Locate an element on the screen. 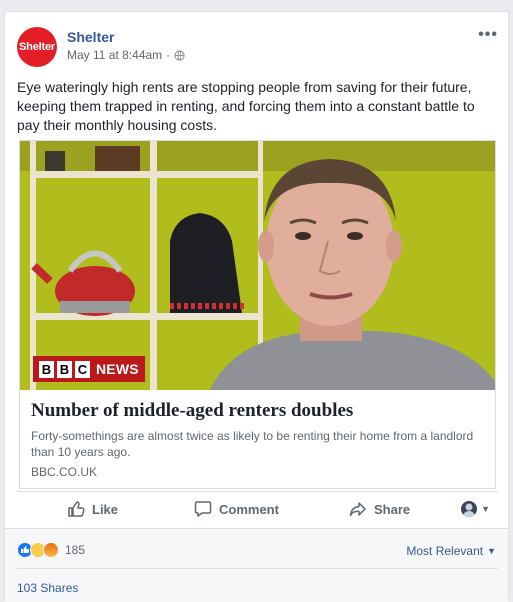 The width and height of the screenshot is (513, 602). page-name-link: Shelter is located at coordinates (90, 37).